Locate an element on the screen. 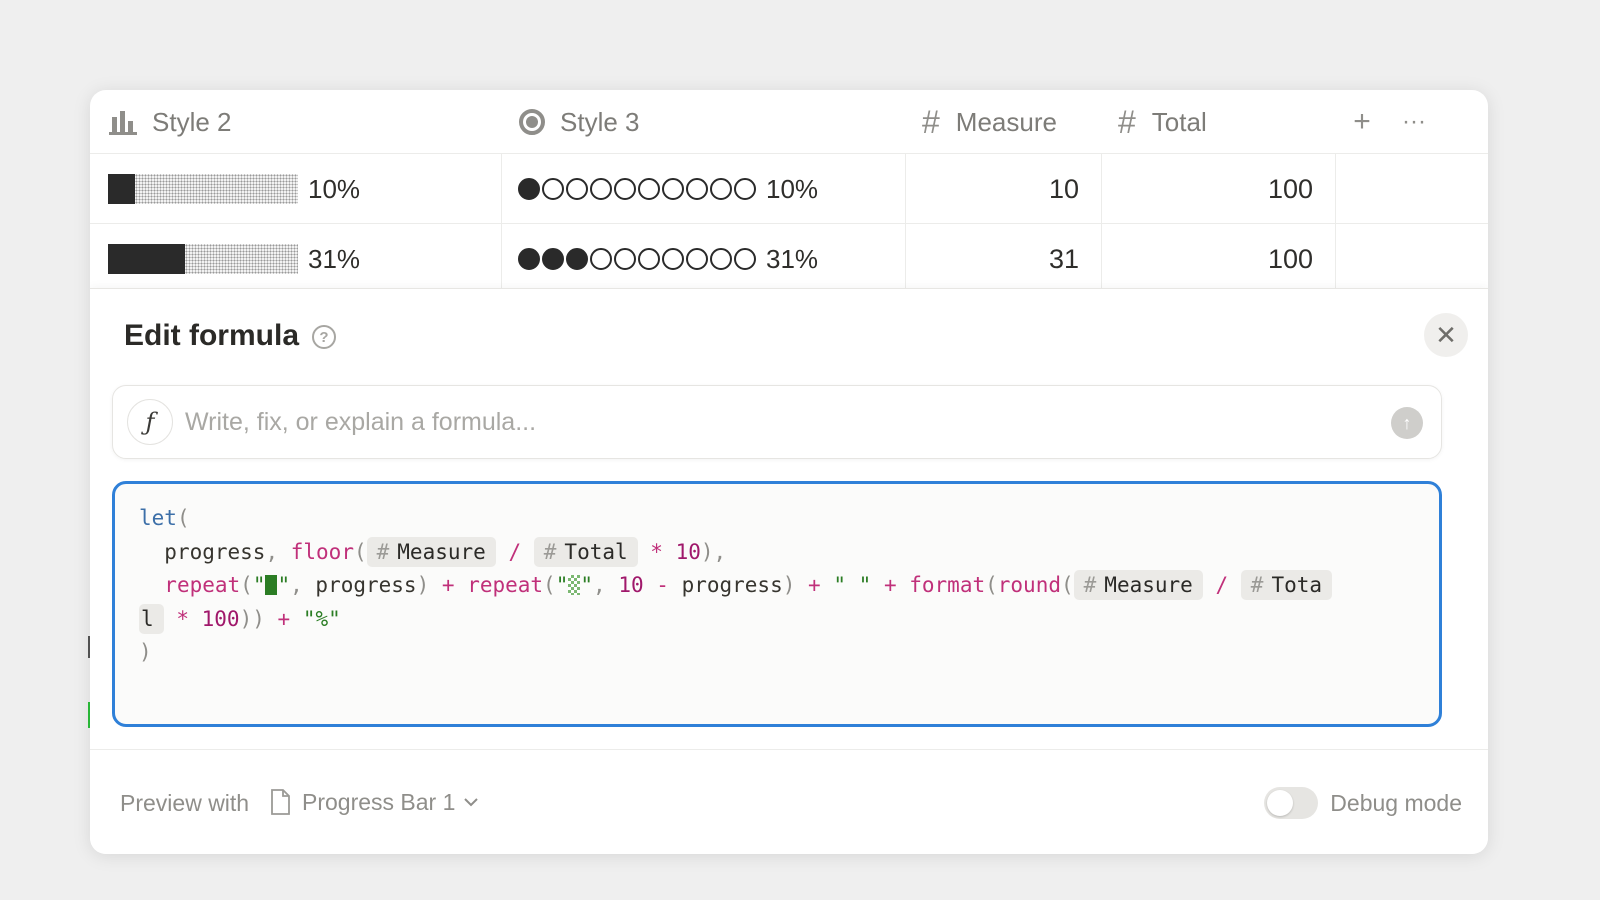  table-header: Style 2 Style 3 # Measure # Total + ··· is located at coordinates (789, 122).